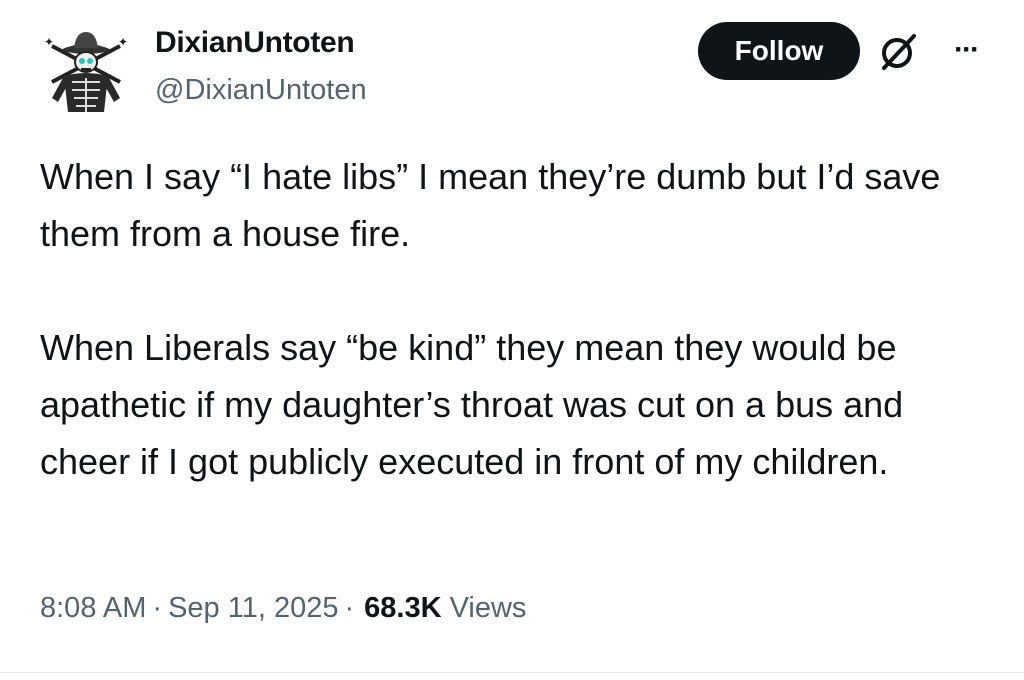 The height and width of the screenshot is (680, 1024). Describe the element at coordinates (402, 608) in the screenshot. I see `views-count: 68.3K` at that location.